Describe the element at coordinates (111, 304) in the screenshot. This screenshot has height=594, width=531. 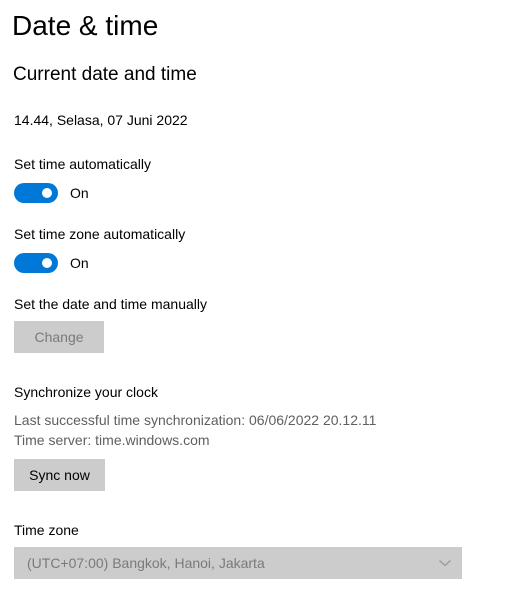
I see `manual-datetime-label: Set the date and time manually` at that location.